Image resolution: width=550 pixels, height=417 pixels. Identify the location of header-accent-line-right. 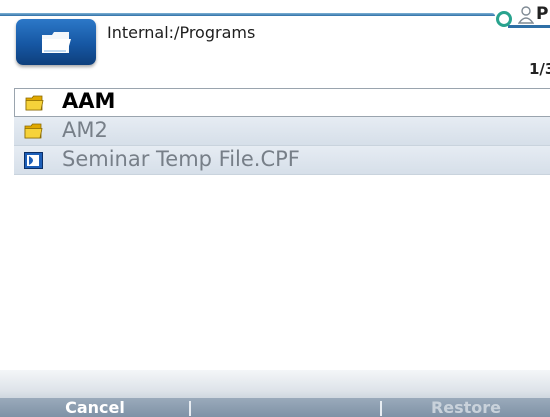
(529, 26).